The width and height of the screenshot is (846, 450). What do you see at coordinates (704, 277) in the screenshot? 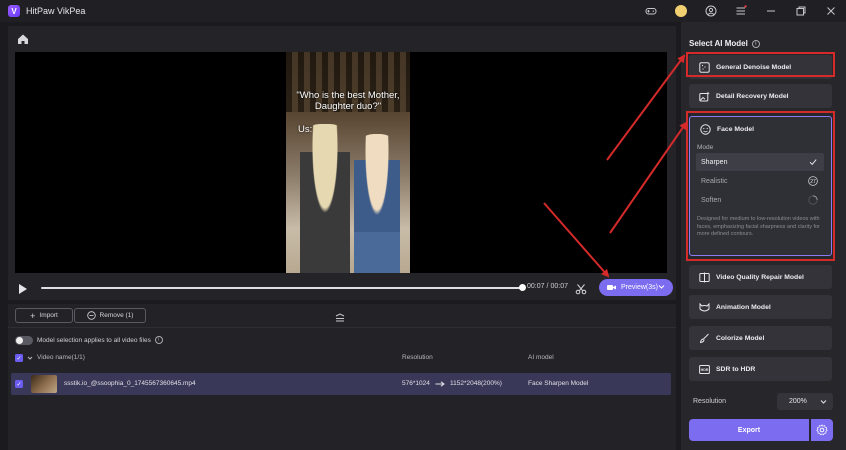
I see `compare-icon` at bounding box center [704, 277].